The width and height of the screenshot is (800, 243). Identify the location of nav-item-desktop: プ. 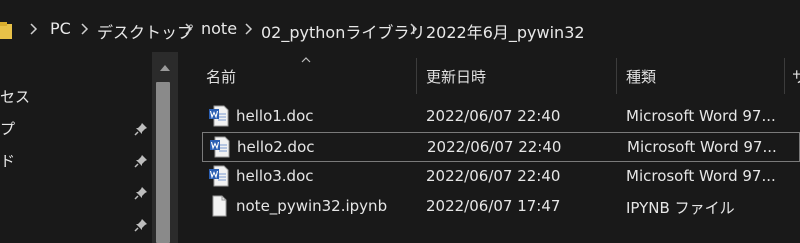
(7, 131).